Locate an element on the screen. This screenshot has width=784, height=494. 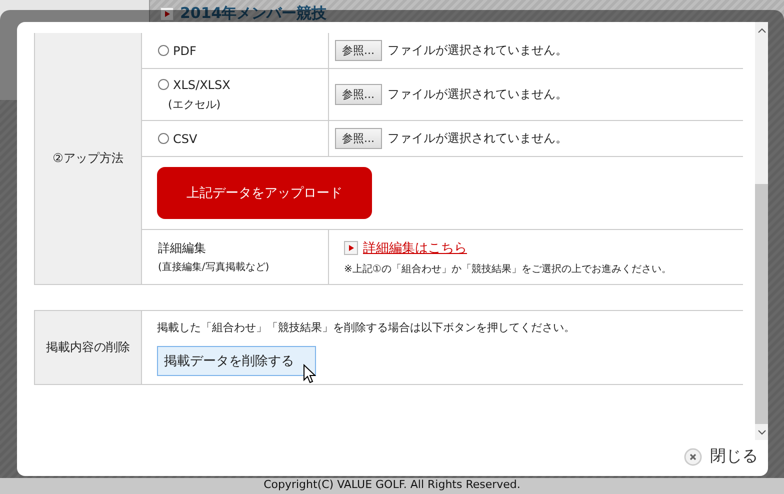
copyright-text: Copyright(C) VALUE GOLF. All Rights Reserved. is located at coordinates (392, 486).